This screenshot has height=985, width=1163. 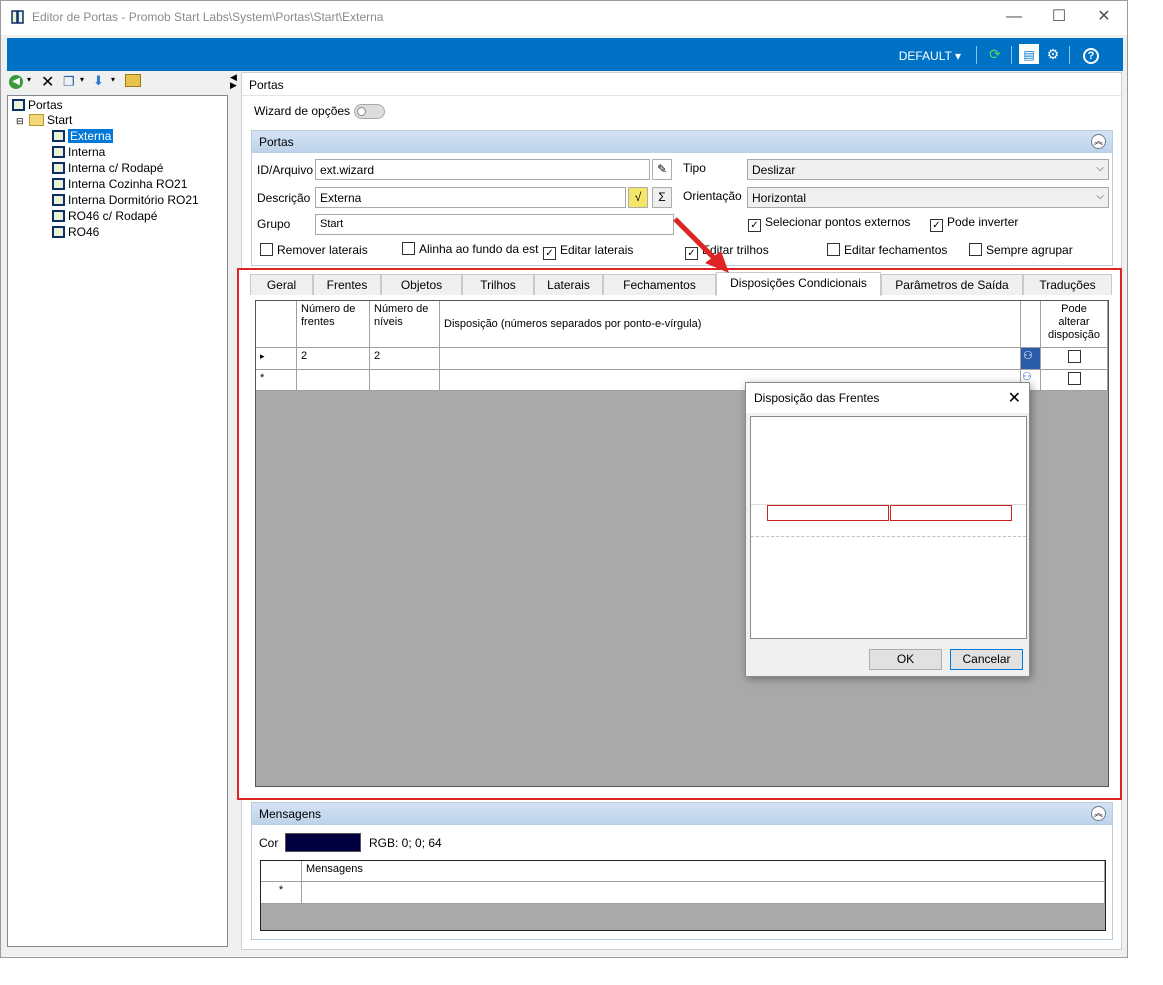 I want to click on tree-folder-label: Start, so click(x=60, y=120).